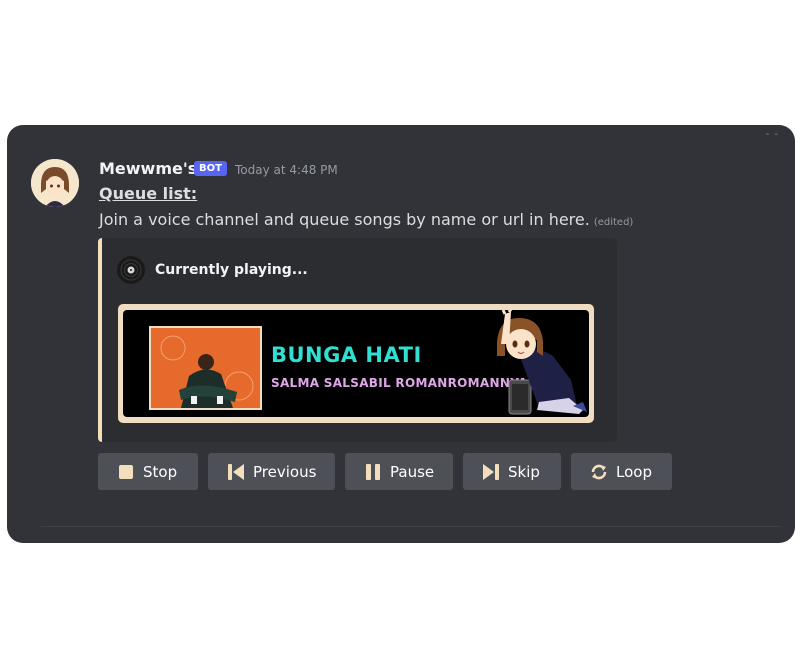  I want to click on anime-character-illustration, so click(534, 363).